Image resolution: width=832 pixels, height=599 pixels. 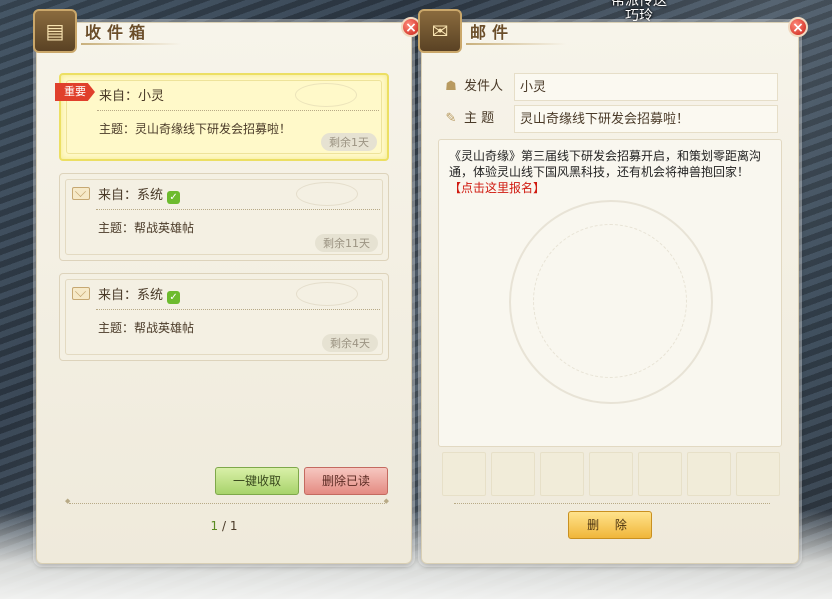 I want to click on mail-from: 来自：小灵, so click(x=131, y=94).